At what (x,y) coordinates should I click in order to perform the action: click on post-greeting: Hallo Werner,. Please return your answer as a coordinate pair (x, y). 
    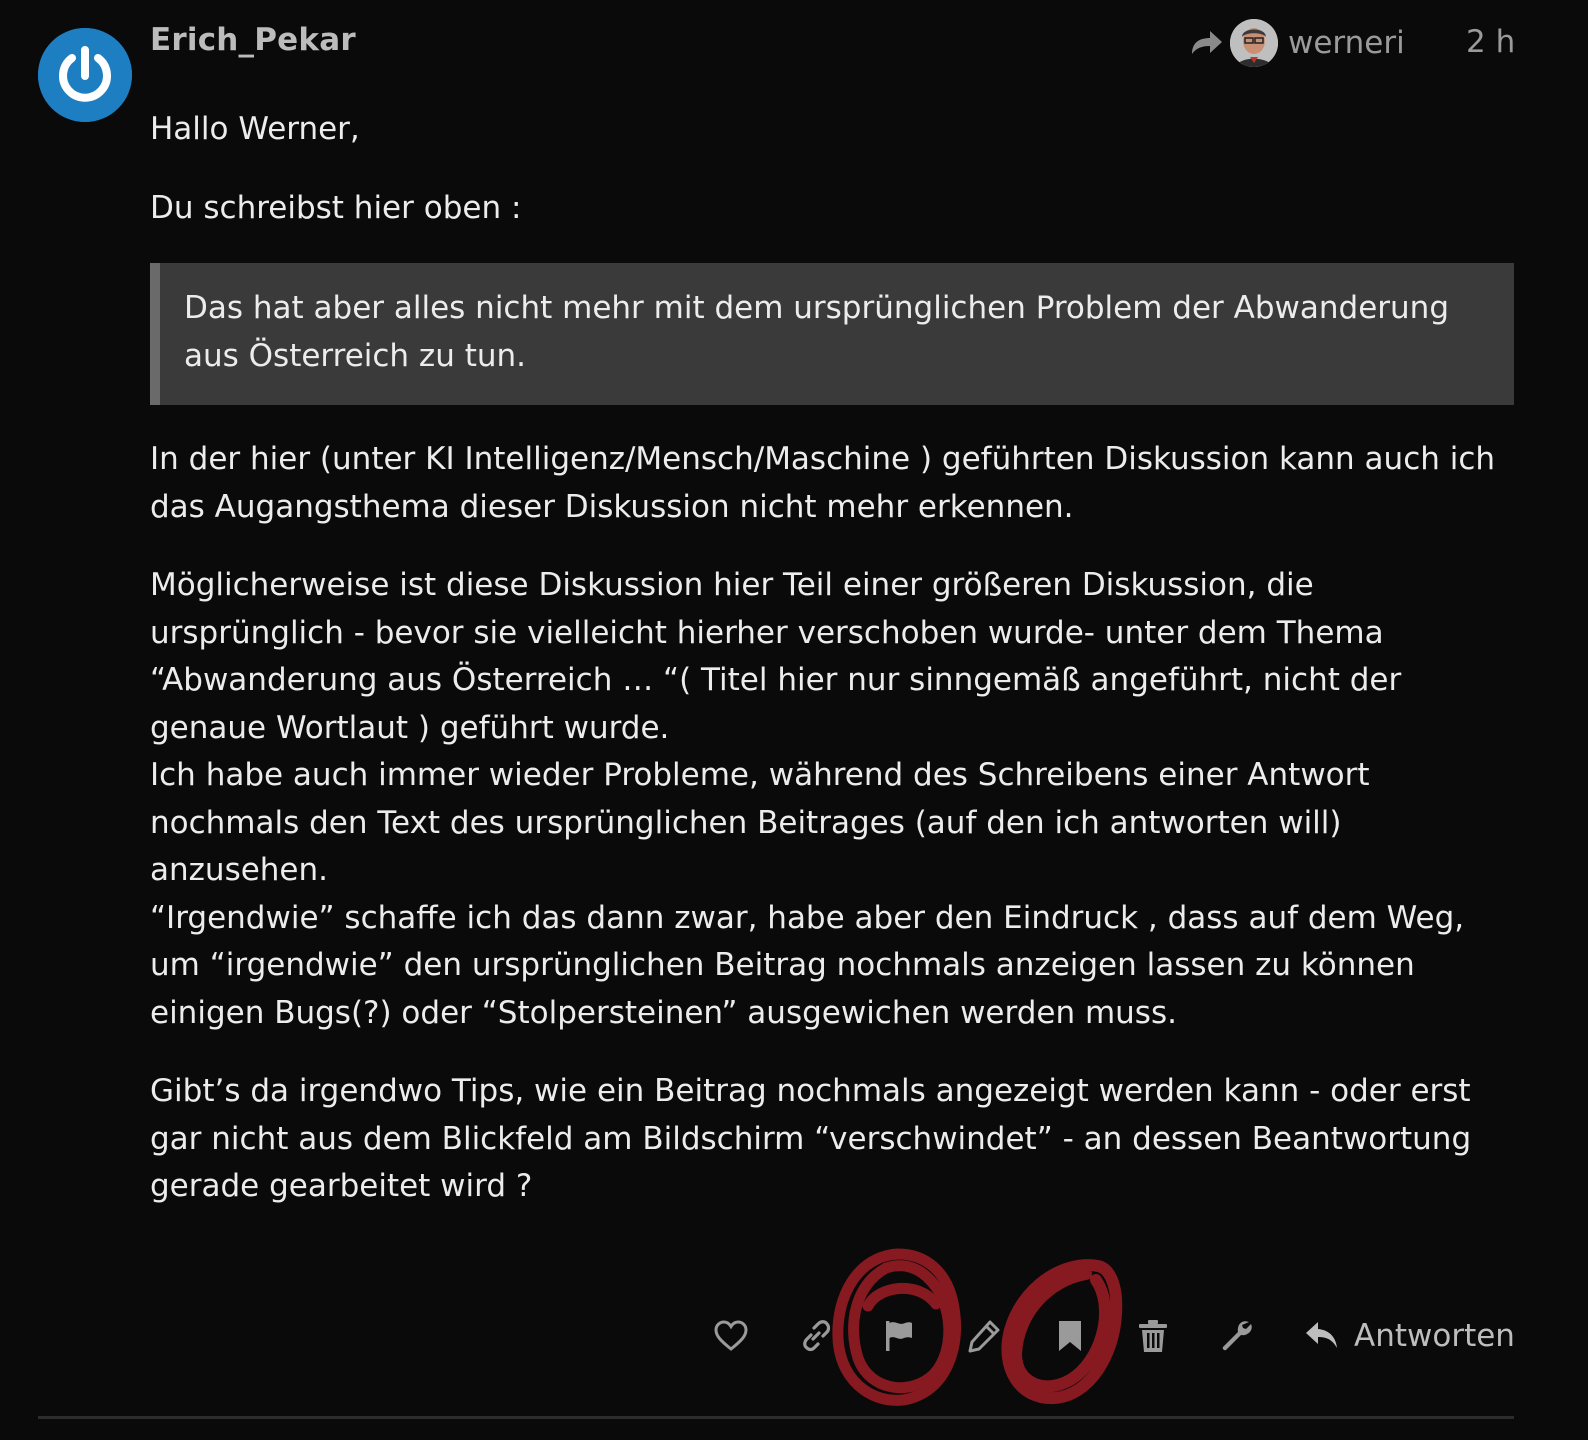
    Looking at the image, I should click on (255, 129).